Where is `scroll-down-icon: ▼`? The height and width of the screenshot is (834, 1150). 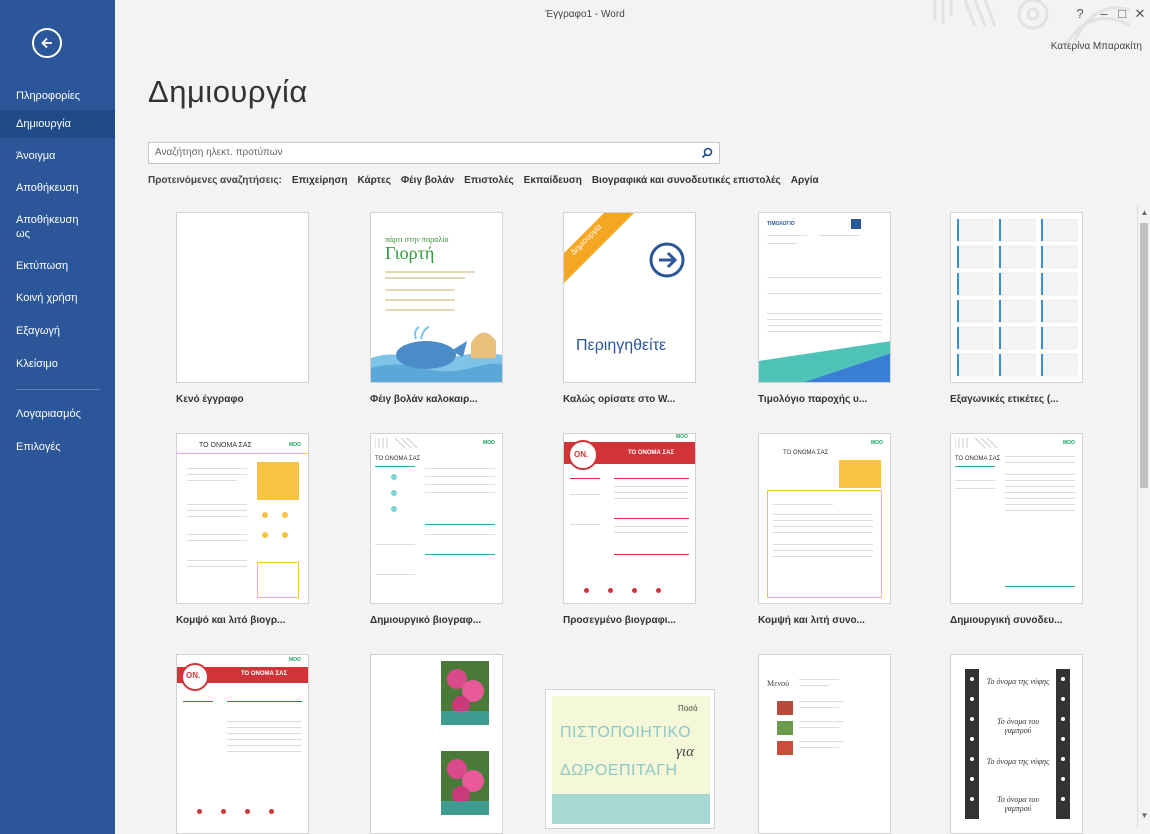 scroll-down-icon: ▼ is located at coordinates (1144, 815).